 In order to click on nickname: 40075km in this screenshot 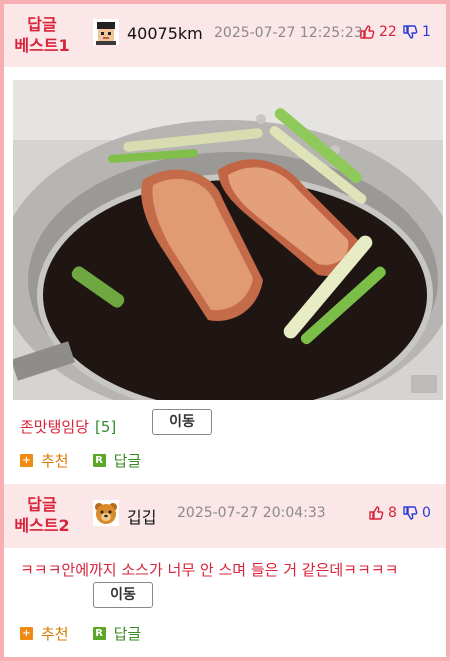, I will do `click(165, 33)`.